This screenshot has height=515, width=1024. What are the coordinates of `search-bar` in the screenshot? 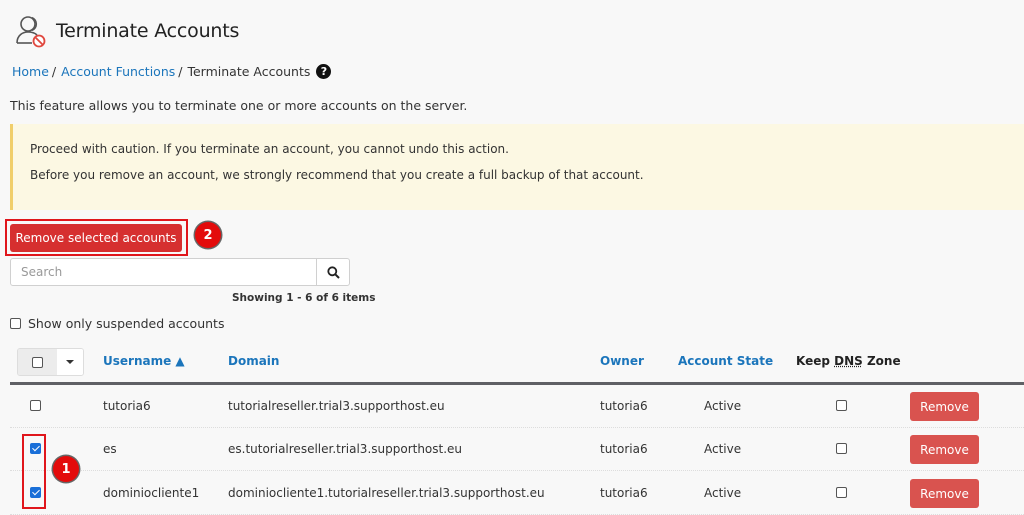 It's located at (180, 272).